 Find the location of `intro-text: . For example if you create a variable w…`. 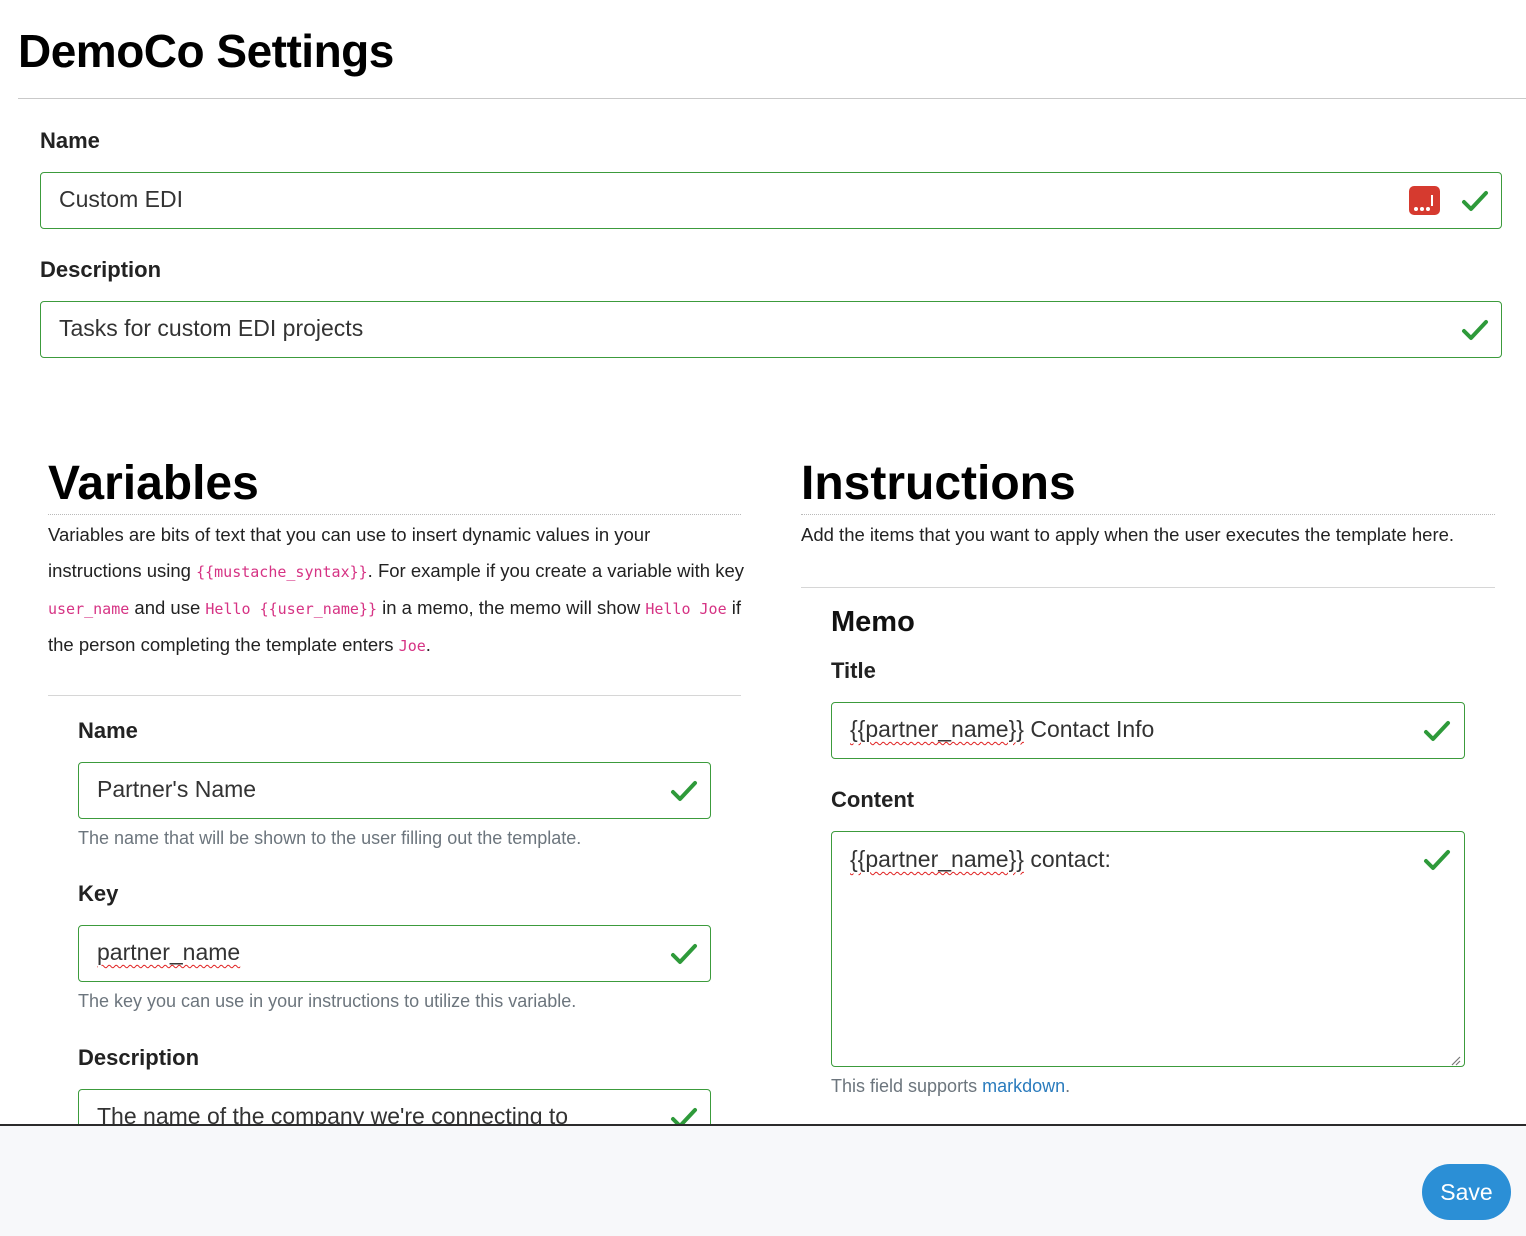

intro-text: . For example if you create a variable w… is located at coordinates (556, 570).